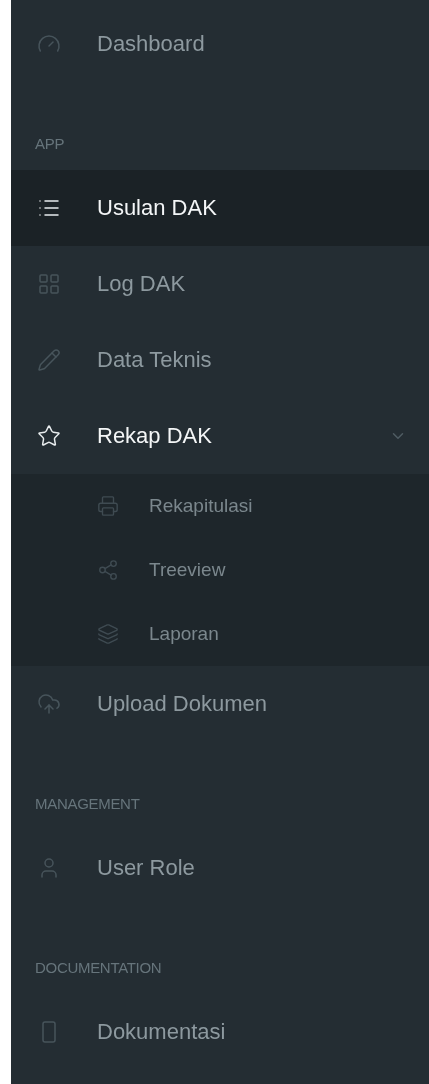 Image resolution: width=429 pixels, height=1084 pixels. What do you see at coordinates (108, 634) in the screenshot?
I see `layers-icon` at bounding box center [108, 634].